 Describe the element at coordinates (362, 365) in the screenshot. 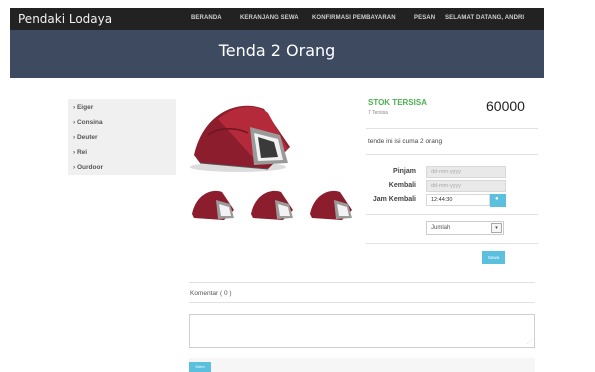

I see `comment-footer` at that location.